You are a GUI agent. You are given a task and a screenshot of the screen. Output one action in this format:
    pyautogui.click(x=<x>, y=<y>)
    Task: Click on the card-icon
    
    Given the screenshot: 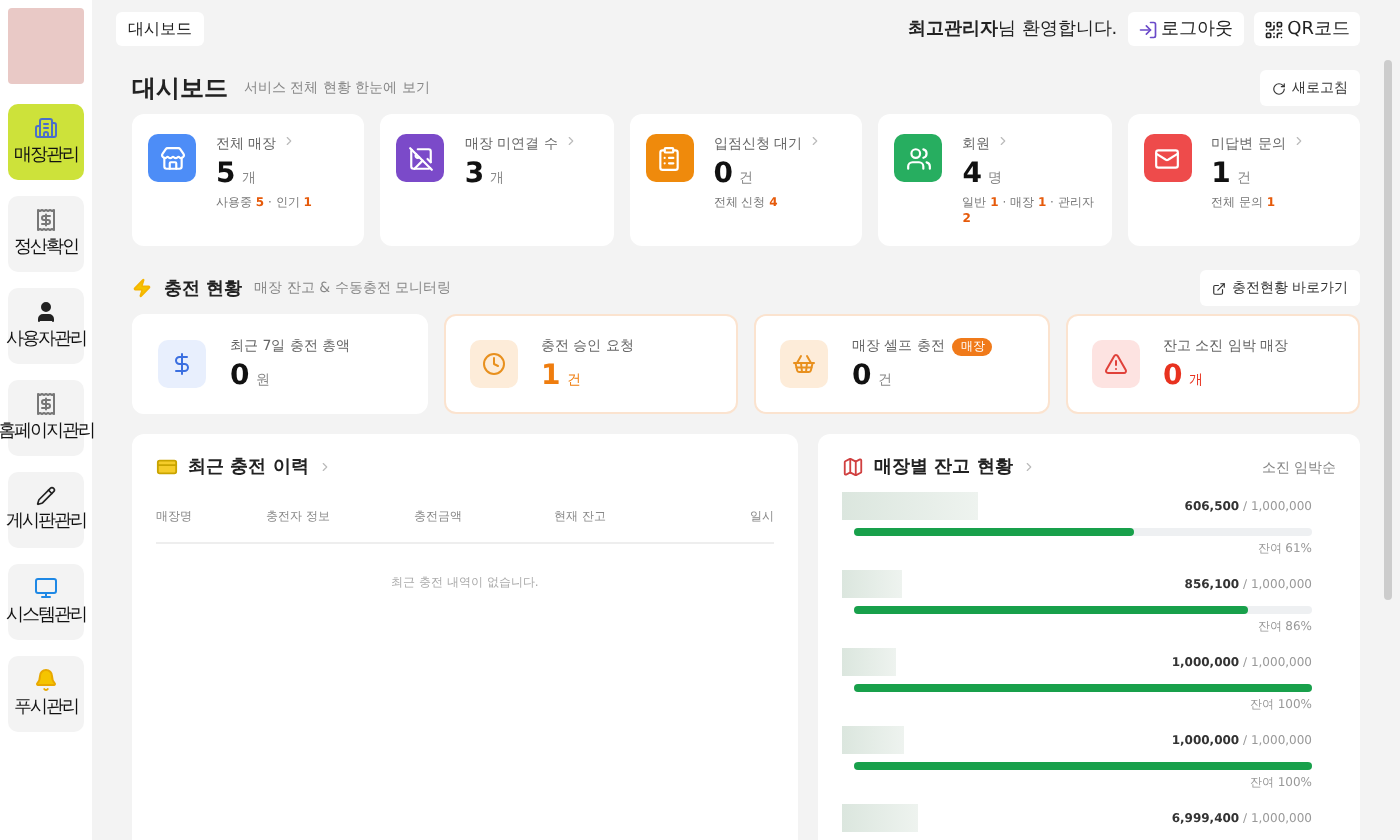 What is the action you would take?
    pyautogui.click(x=167, y=467)
    